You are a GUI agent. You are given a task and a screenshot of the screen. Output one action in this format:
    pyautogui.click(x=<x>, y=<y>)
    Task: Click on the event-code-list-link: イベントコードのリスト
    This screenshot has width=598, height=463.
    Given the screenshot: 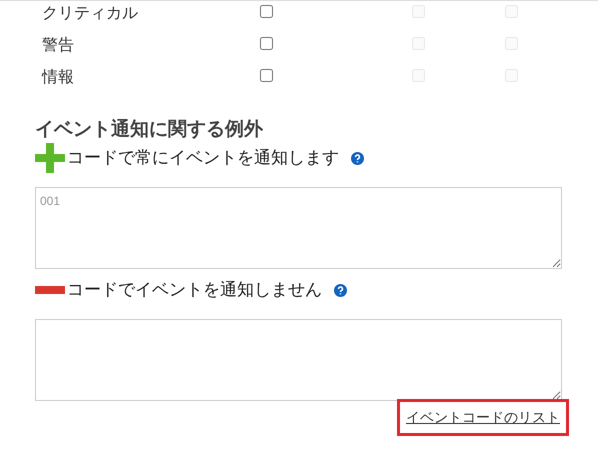 What is the action you would take?
    pyautogui.click(x=483, y=417)
    